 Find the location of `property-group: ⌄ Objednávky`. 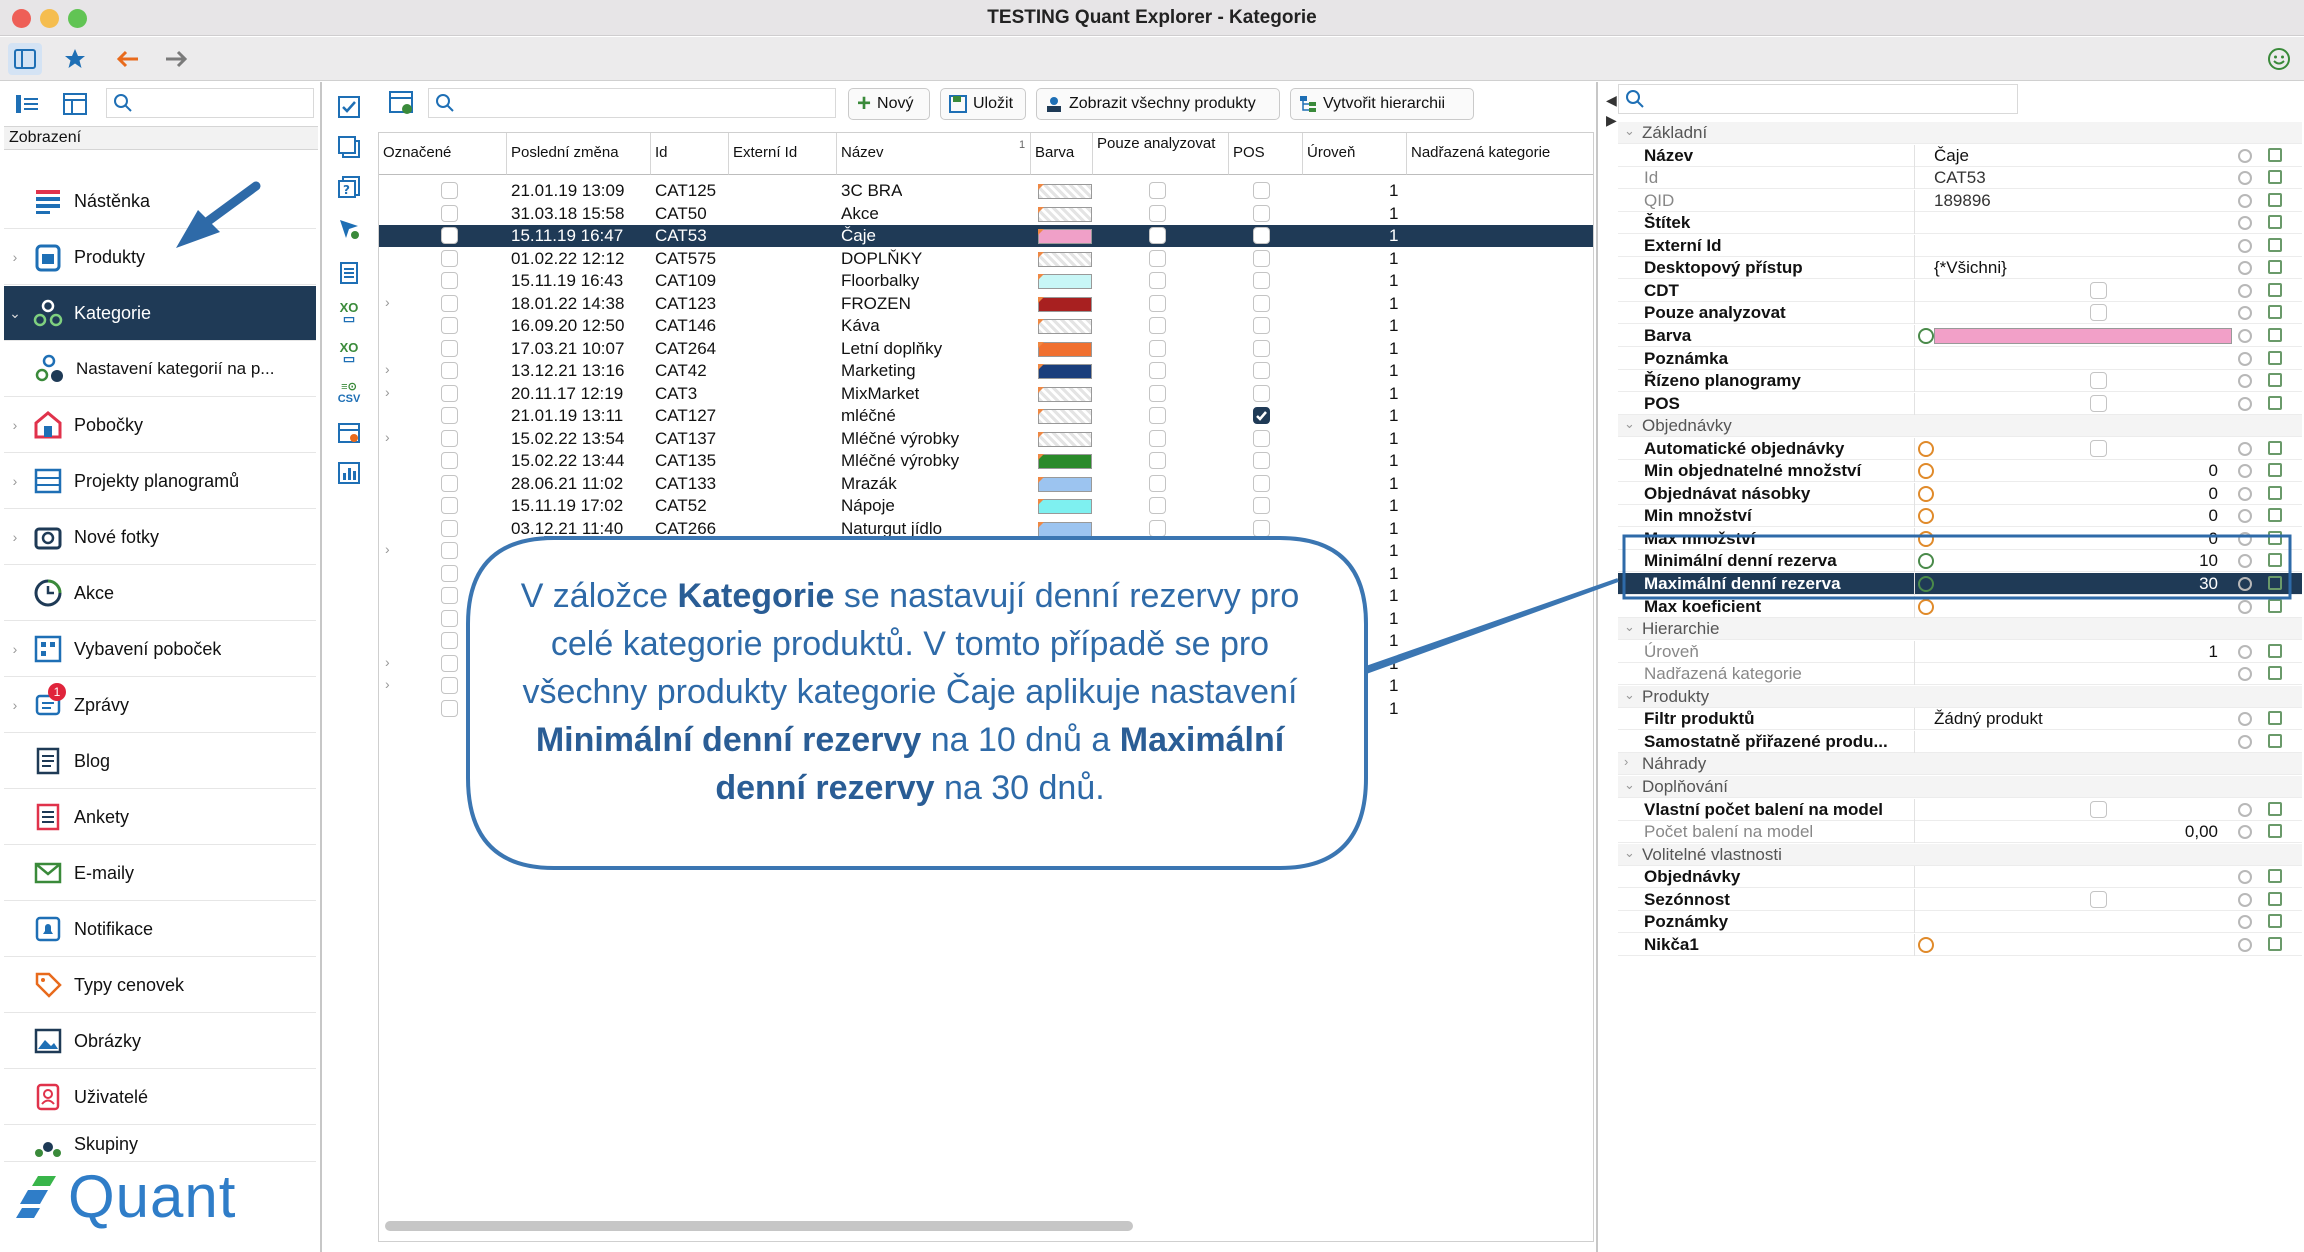

property-group: ⌄ Objednávky is located at coordinates (1960, 426).